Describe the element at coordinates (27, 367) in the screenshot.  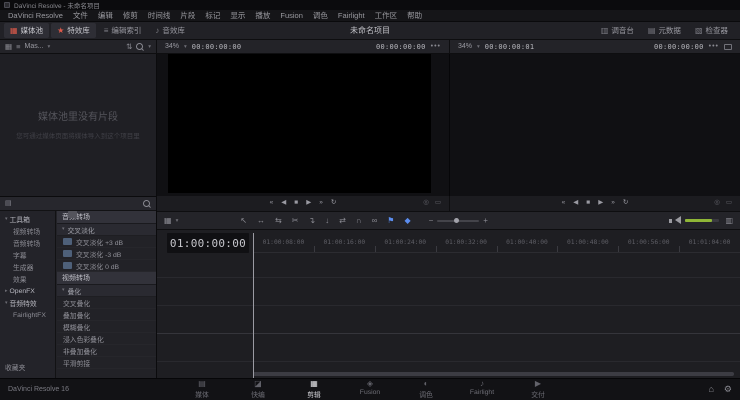
I see `fx-nav-favorites: 收藏夹` at that location.